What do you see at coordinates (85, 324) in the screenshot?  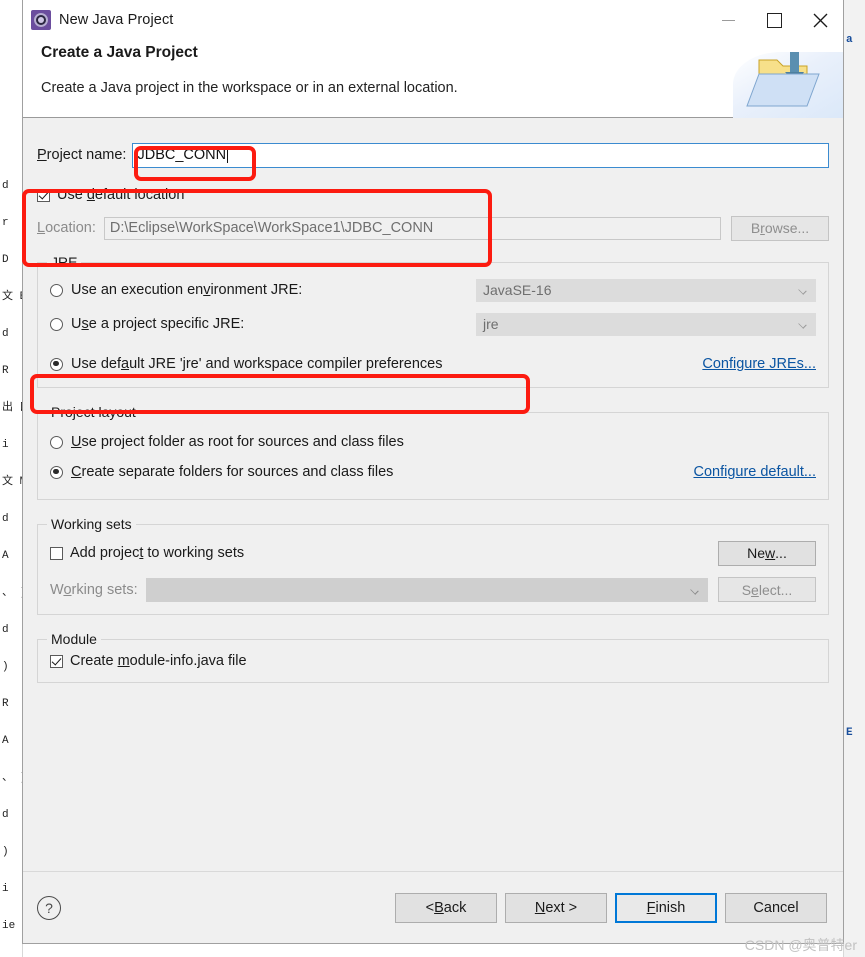 I see `jre1-mnemonic: s` at bounding box center [85, 324].